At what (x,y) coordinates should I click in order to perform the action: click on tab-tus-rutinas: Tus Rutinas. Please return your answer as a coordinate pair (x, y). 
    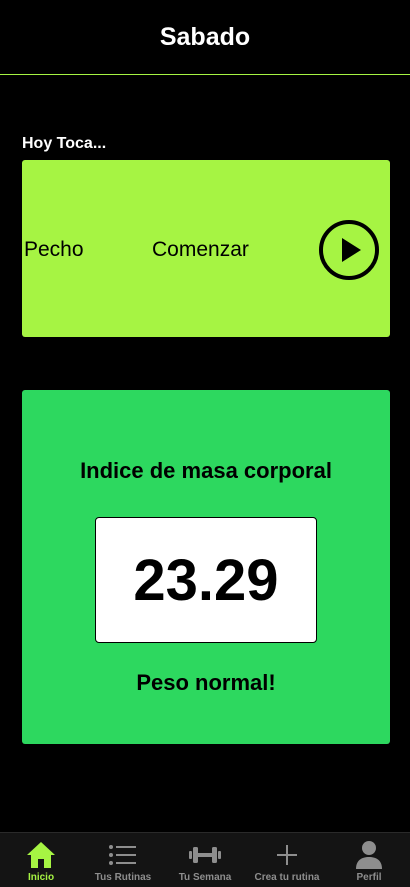
    Looking at the image, I should click on (123, 860).